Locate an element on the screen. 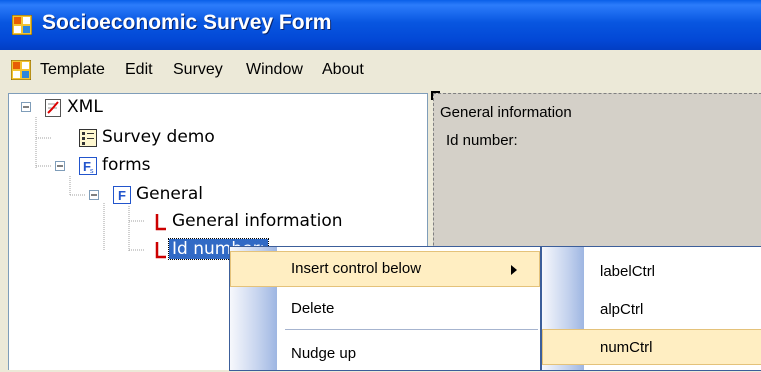 The image size is (761, 372). menu-item-label: Nudge up is located at coordinates (324, 353).